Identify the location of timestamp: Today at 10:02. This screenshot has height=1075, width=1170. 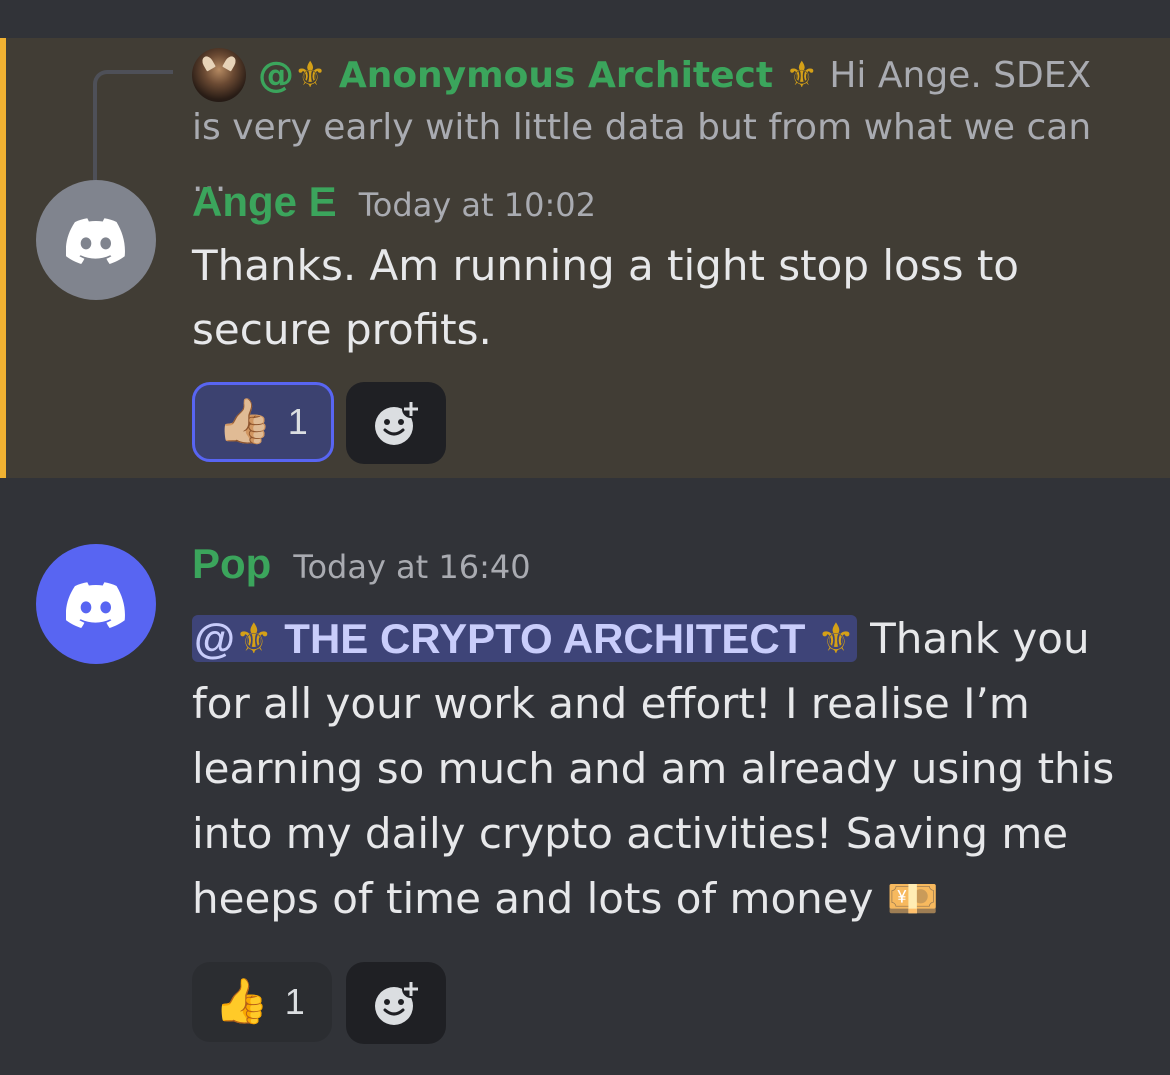
(477, 205).